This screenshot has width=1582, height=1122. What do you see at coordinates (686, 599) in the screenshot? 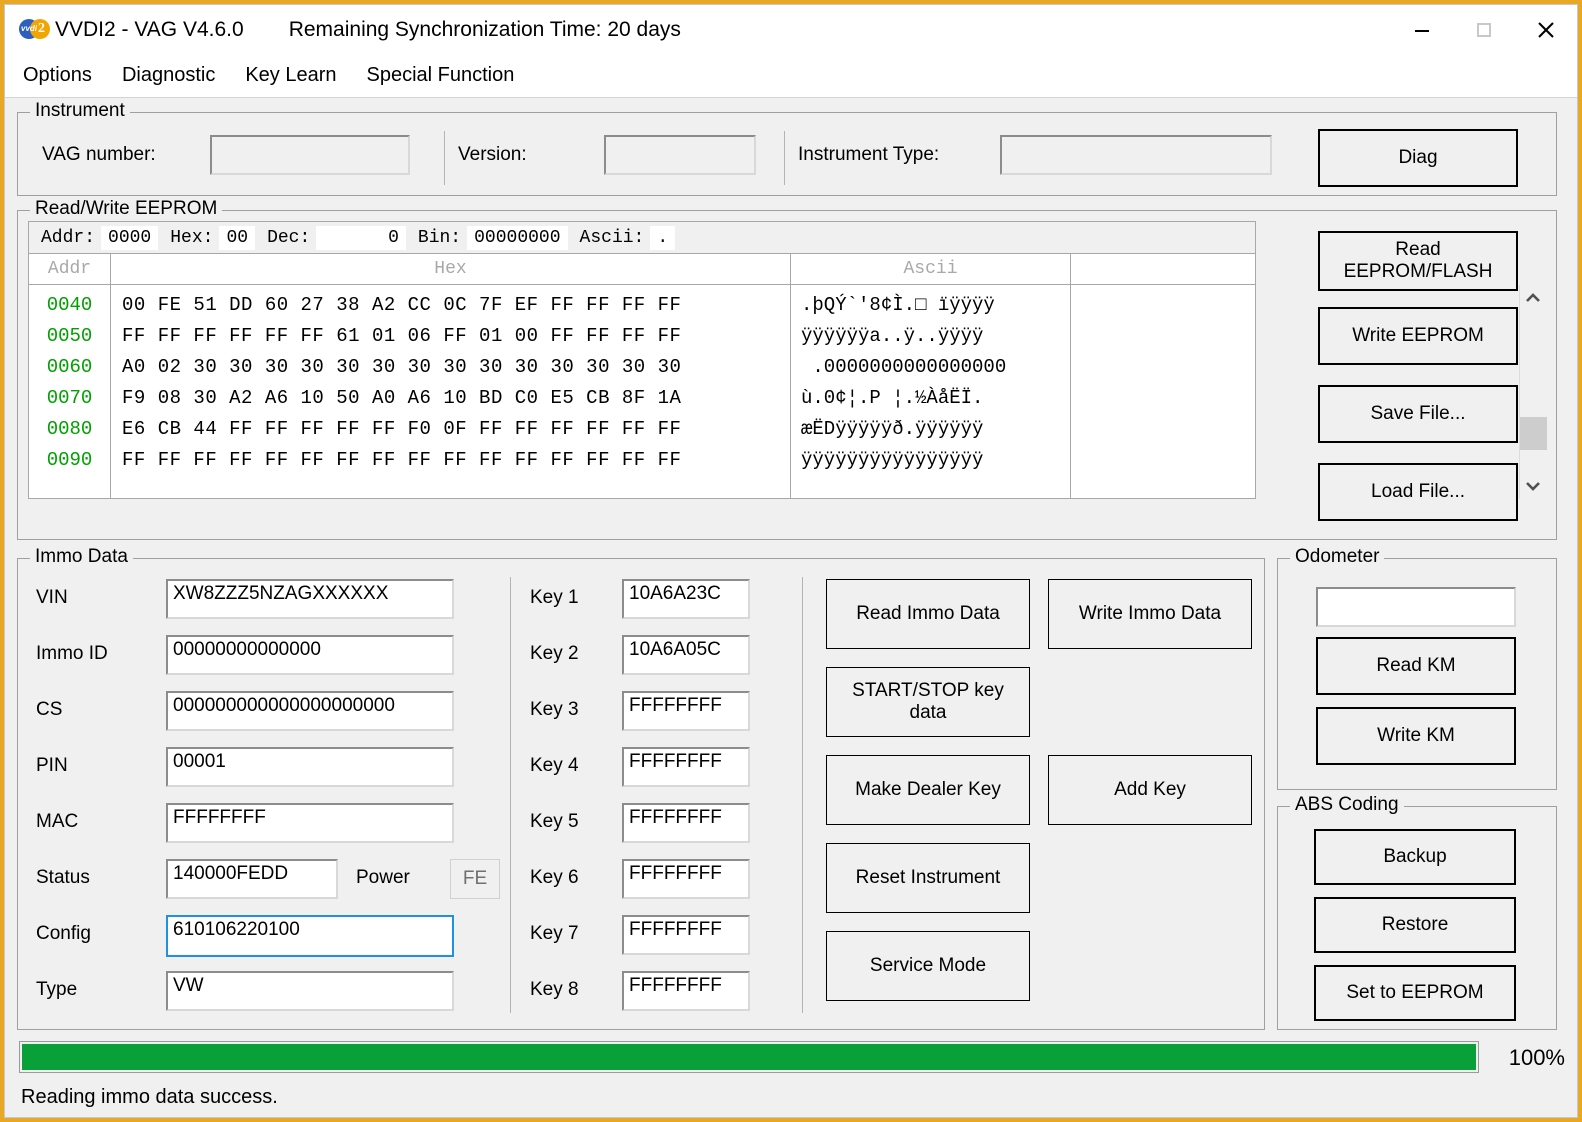
I see `key-1-input: 10A6A23C` at bounding box center [686, 599].